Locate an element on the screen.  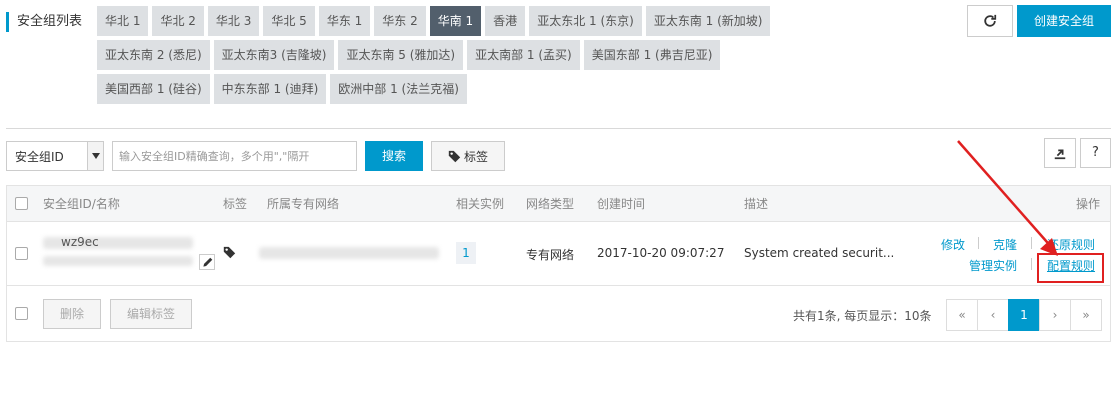
created-time: 2017-10-20 09:07:27 is located at coordinates (661, 253).